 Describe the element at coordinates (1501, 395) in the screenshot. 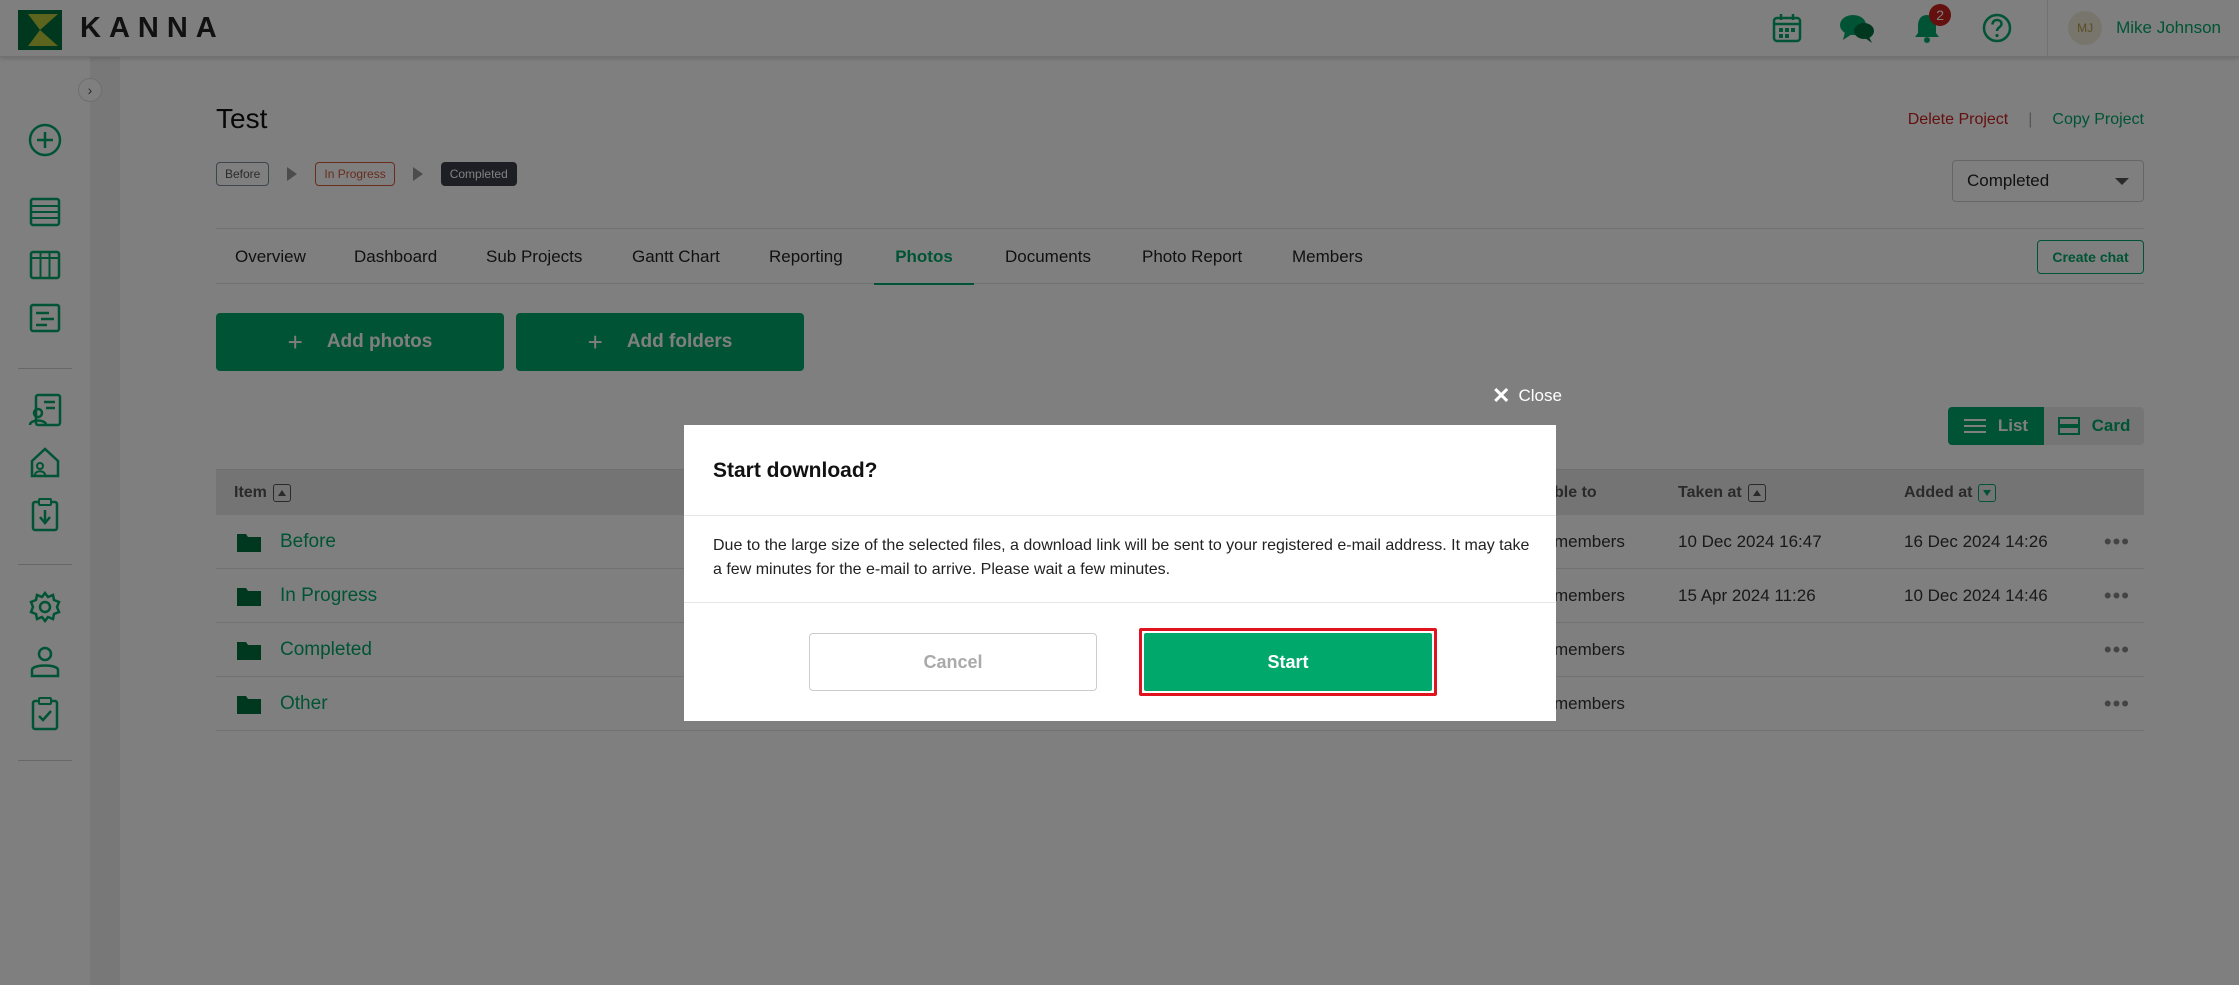

I see `close-icon: ✕` at that location.